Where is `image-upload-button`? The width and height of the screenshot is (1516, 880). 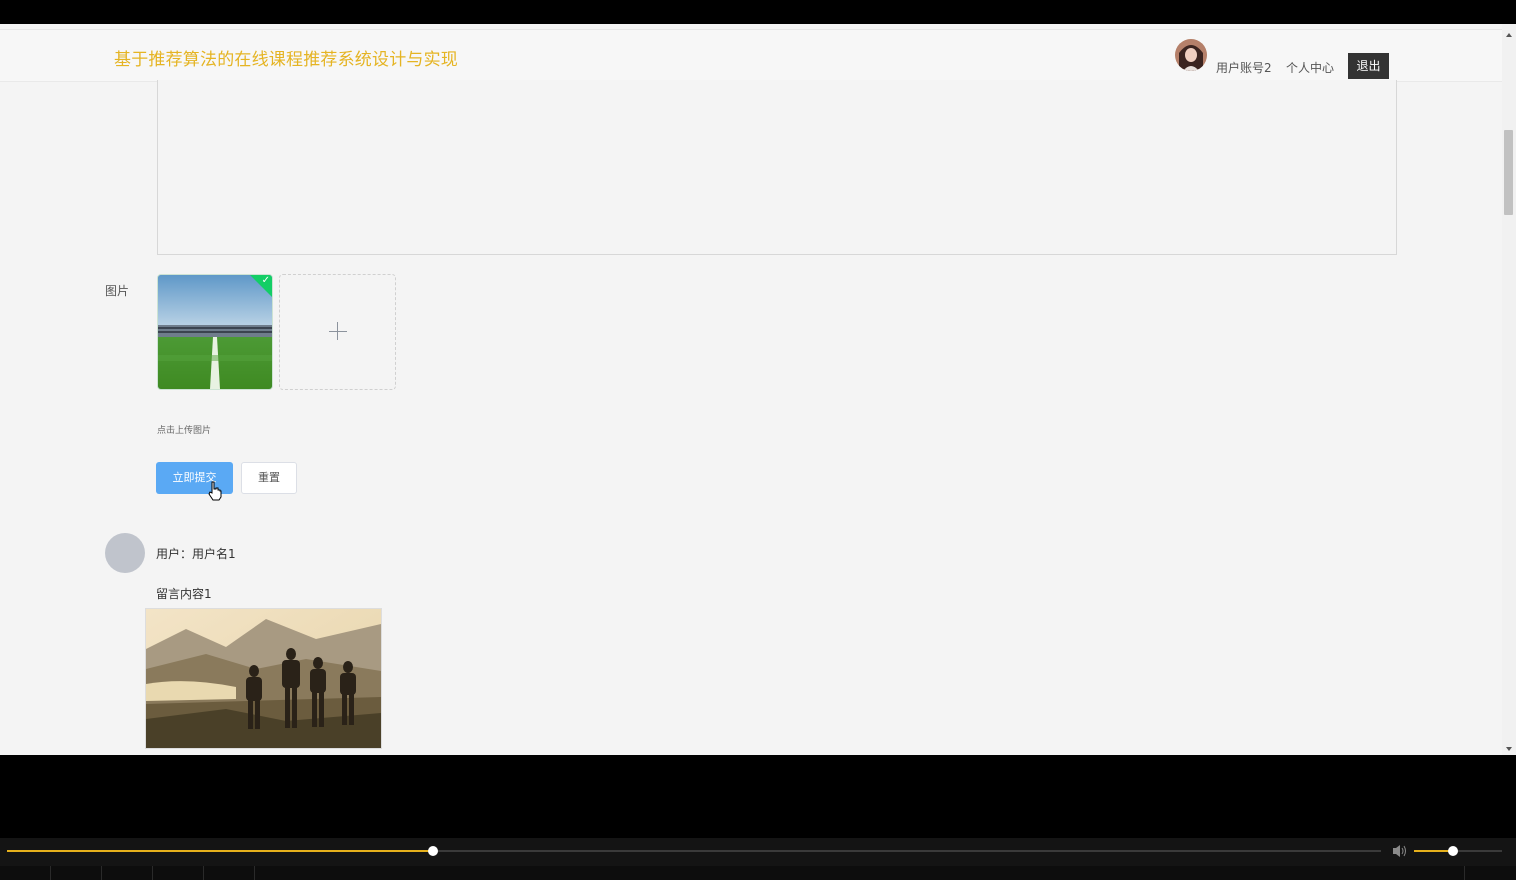
image-upload-button is located at coordinates (337, 332).